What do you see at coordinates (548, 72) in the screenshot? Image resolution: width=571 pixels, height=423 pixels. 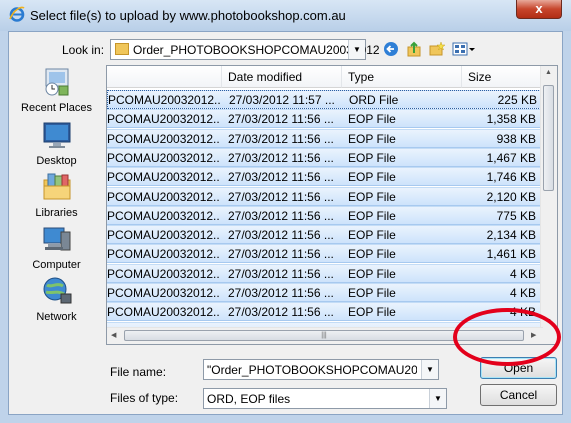 I see `scroll-up-icon: ▲` at bounding box center [548, 72].